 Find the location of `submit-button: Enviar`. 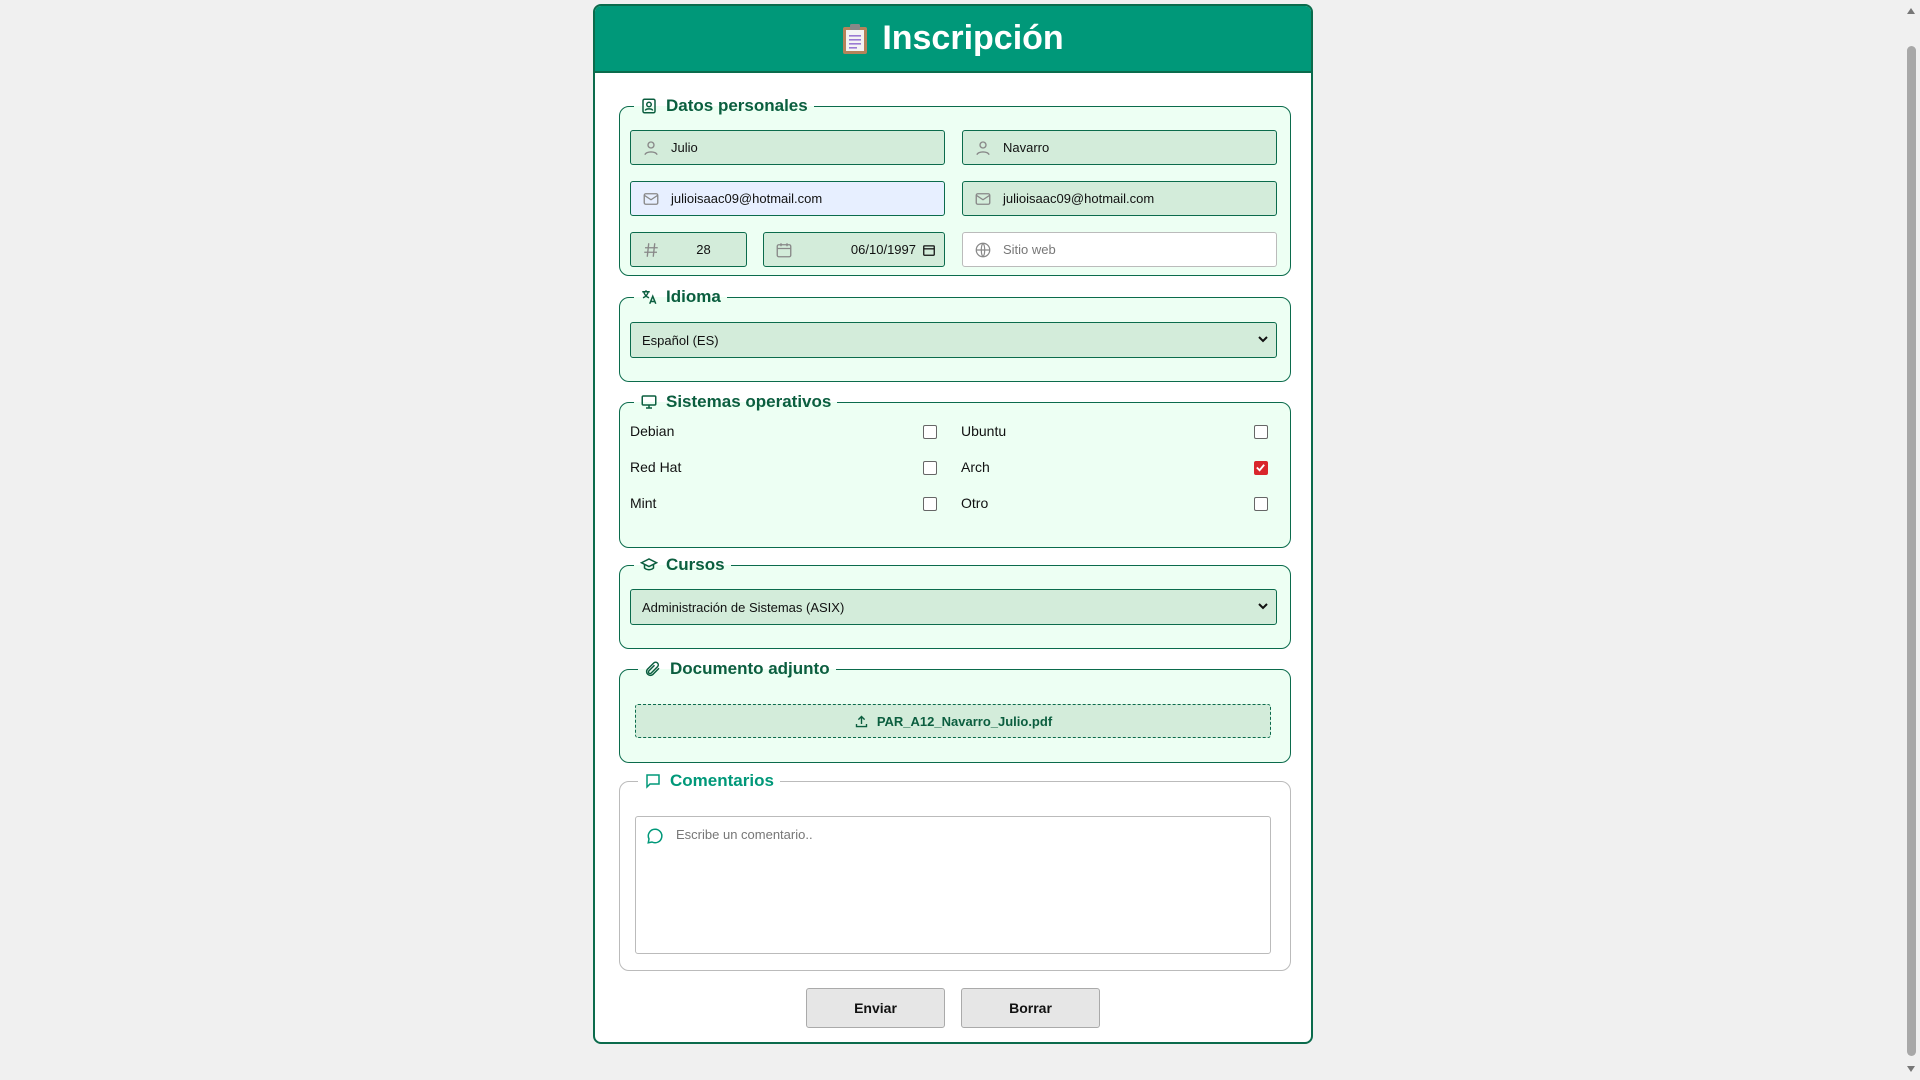

submit-button: Enviar is located at coordinates (875, 1008).